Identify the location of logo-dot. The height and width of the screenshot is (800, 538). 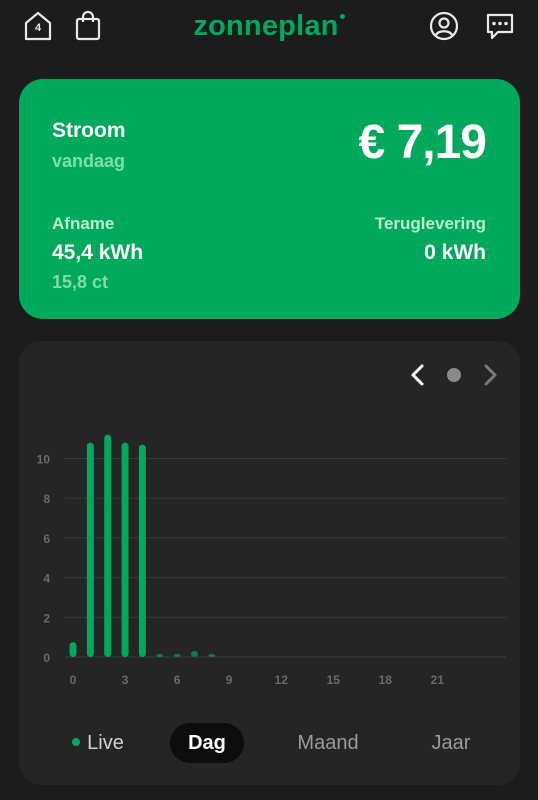
(342, 16).